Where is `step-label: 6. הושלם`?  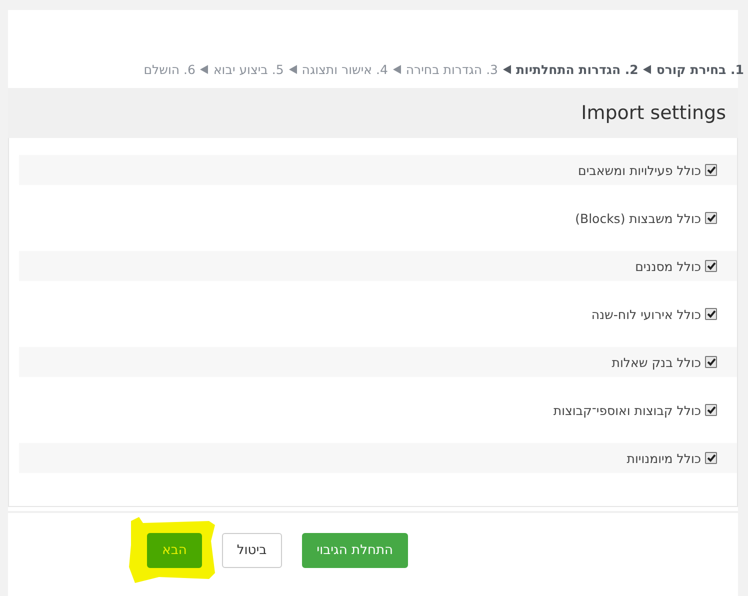
step-label: 6. הושלם is located at coordinates (170, 69).